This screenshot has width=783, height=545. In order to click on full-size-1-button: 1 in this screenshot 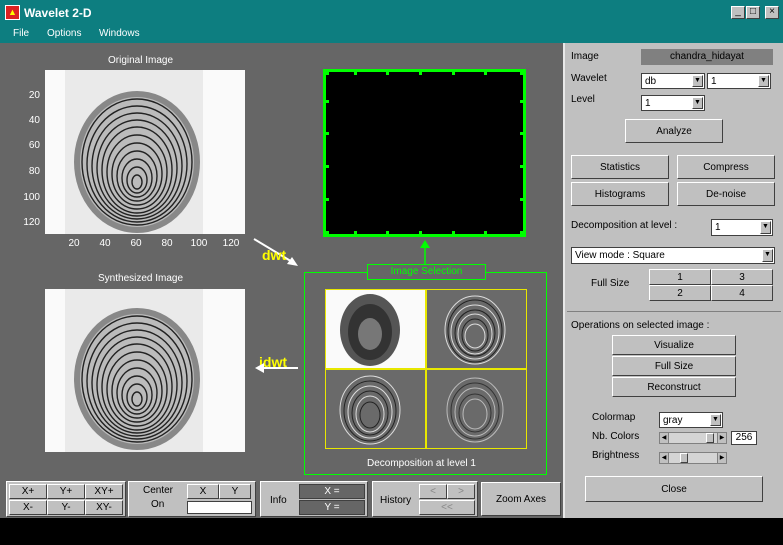, I will do `click(680, 277)`.